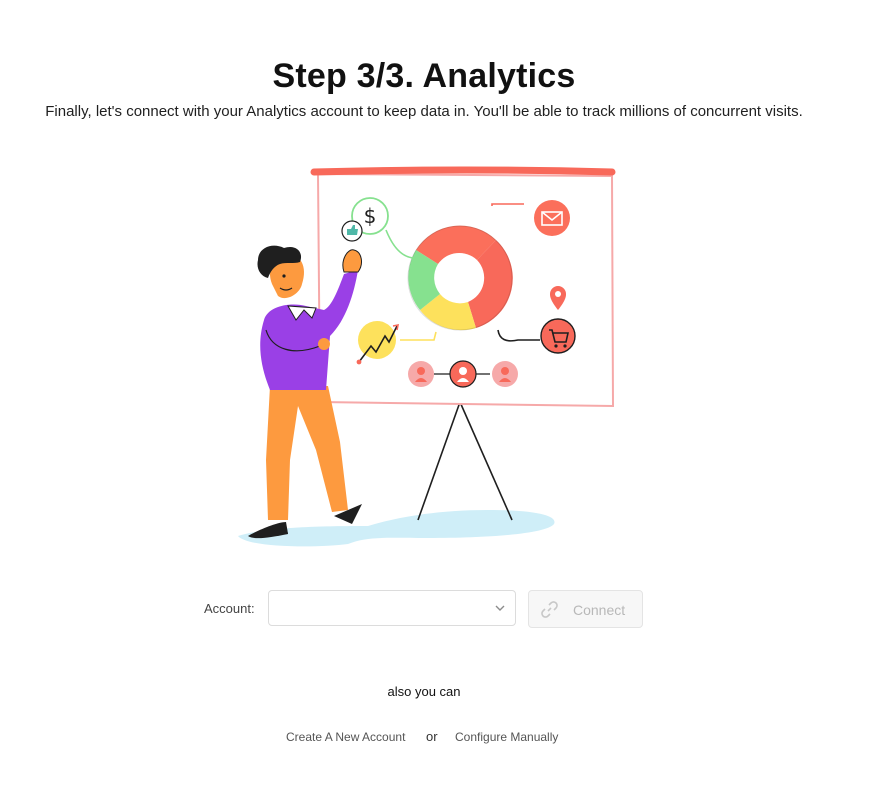 Image resolution: width=884 pixels, height=787 pixels. What do you see at coordinates (392, 608) in the screenshot?
I see `account-select` at bounding box center [392, 608].